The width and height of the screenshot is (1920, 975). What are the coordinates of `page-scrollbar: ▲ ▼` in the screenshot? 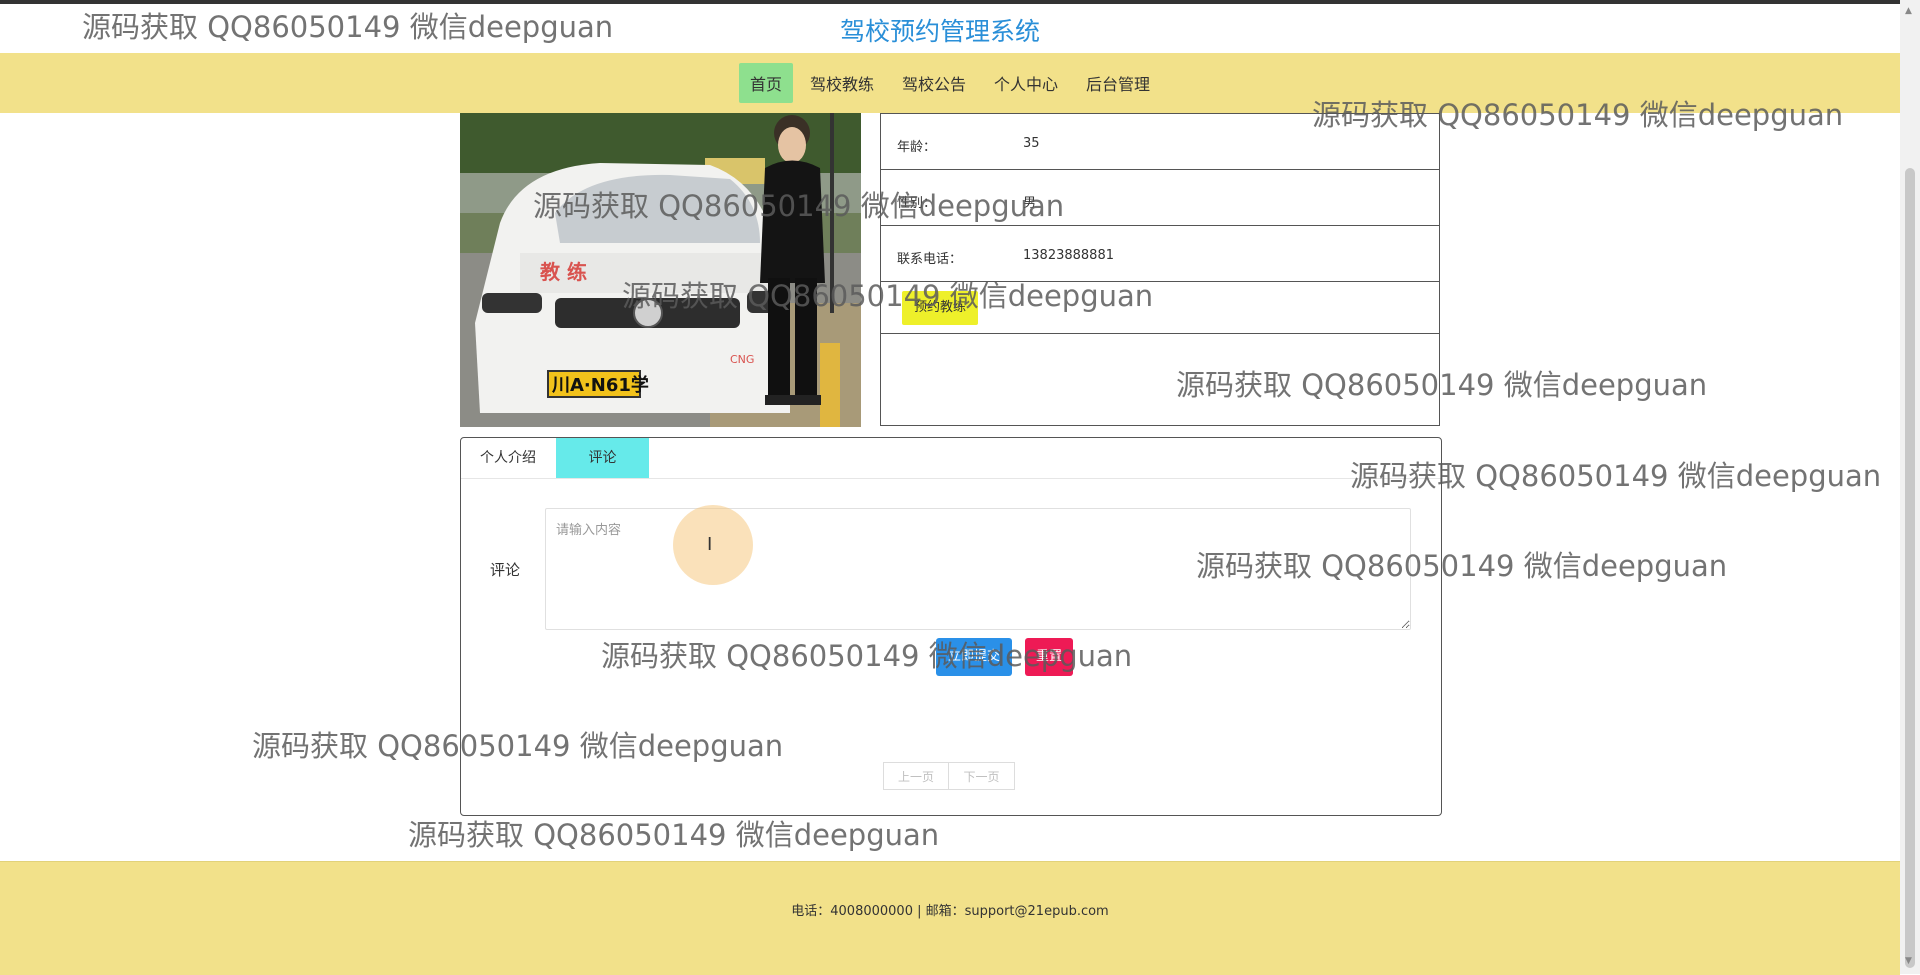 It's located at (1910, 487).